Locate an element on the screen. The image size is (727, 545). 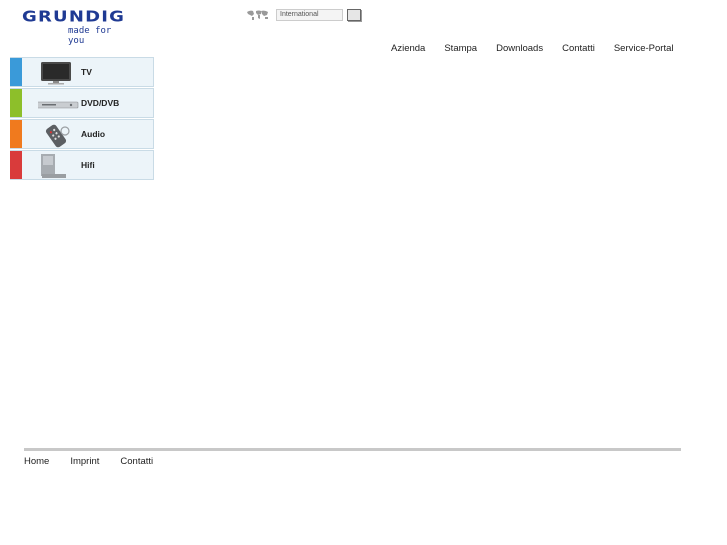
category-label: Hifi is located at coordinates (88, 165).